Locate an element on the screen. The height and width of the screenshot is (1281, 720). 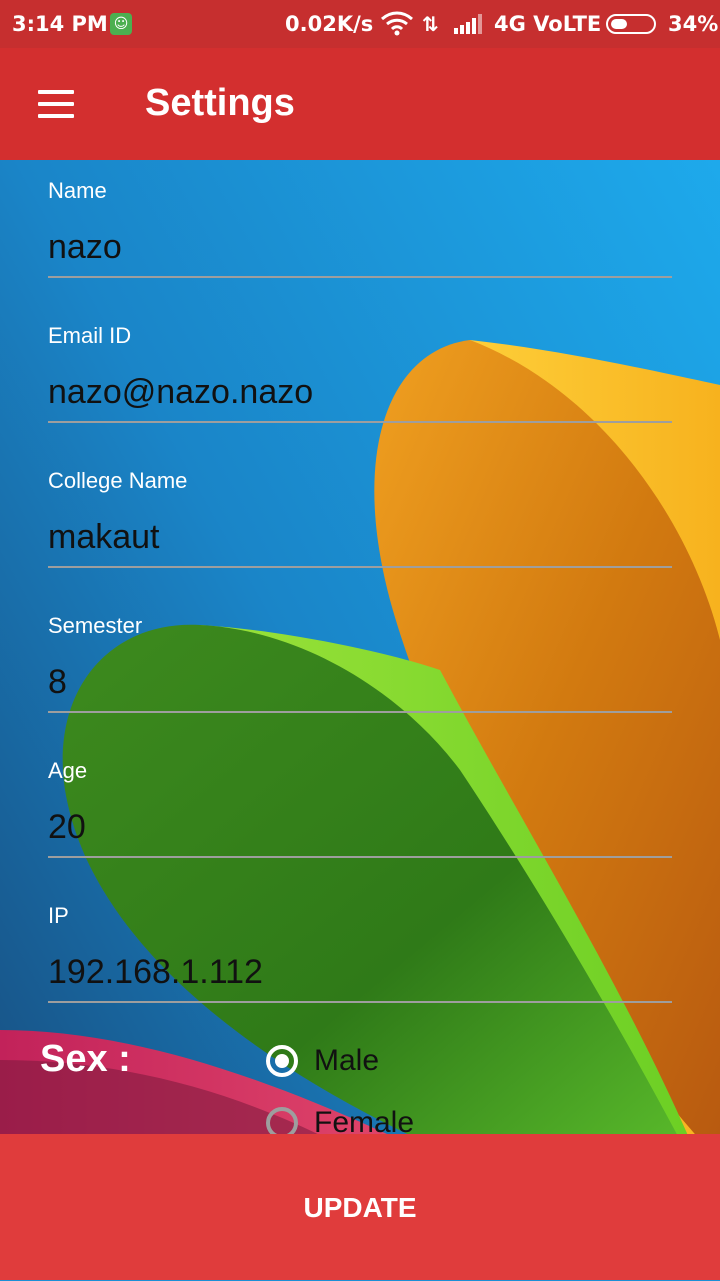
sex-radio-male: Male is located at coordinates (322, 1061).